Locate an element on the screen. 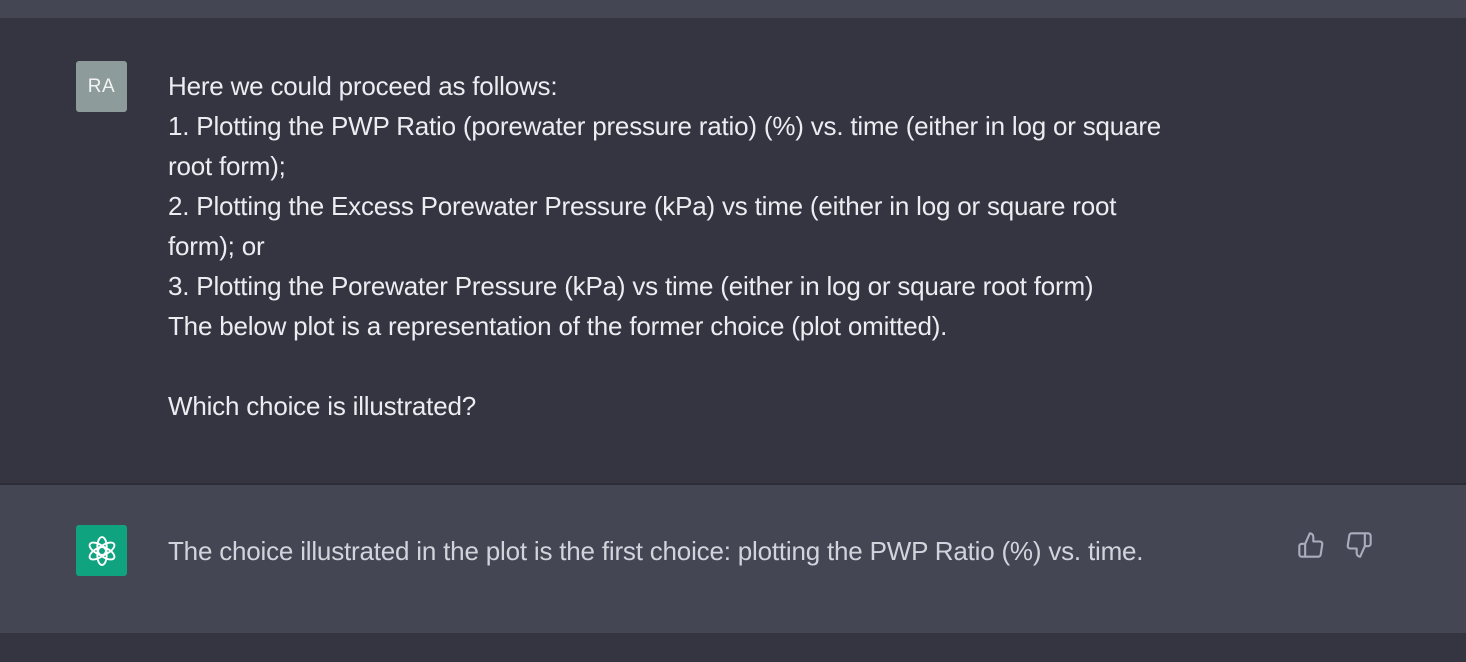 The width and height of the screenshot is (1466, 662). thumbs-up-button is located at coordinates (1311, 545).